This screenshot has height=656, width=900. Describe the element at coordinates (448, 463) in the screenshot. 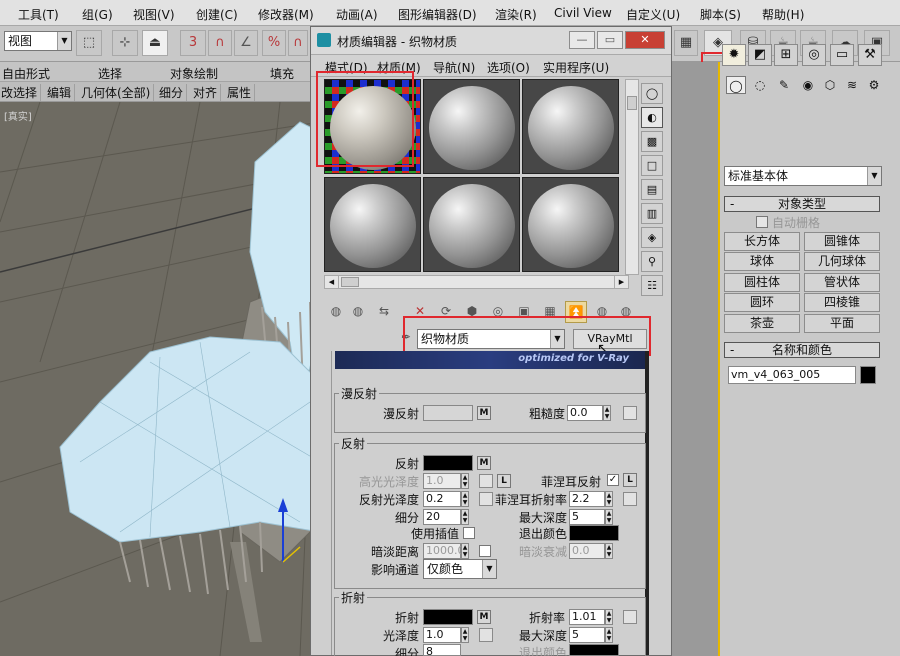

I see `reflect-color-swatch` at that location.